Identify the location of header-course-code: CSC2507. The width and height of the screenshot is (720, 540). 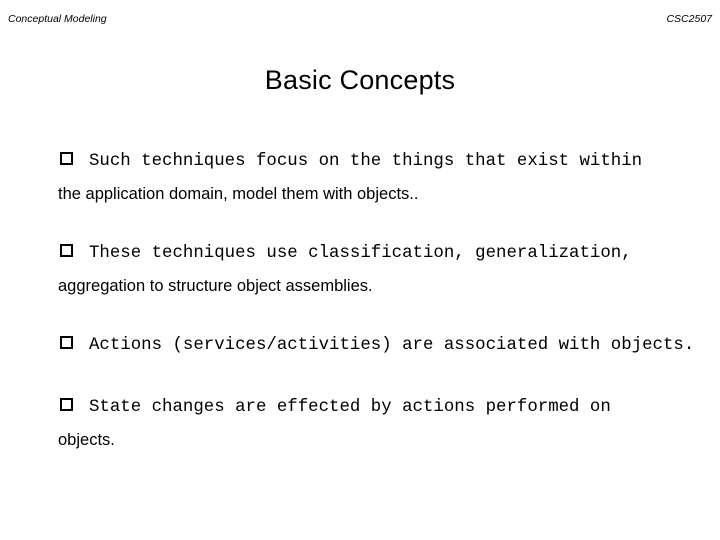
(689, 19).